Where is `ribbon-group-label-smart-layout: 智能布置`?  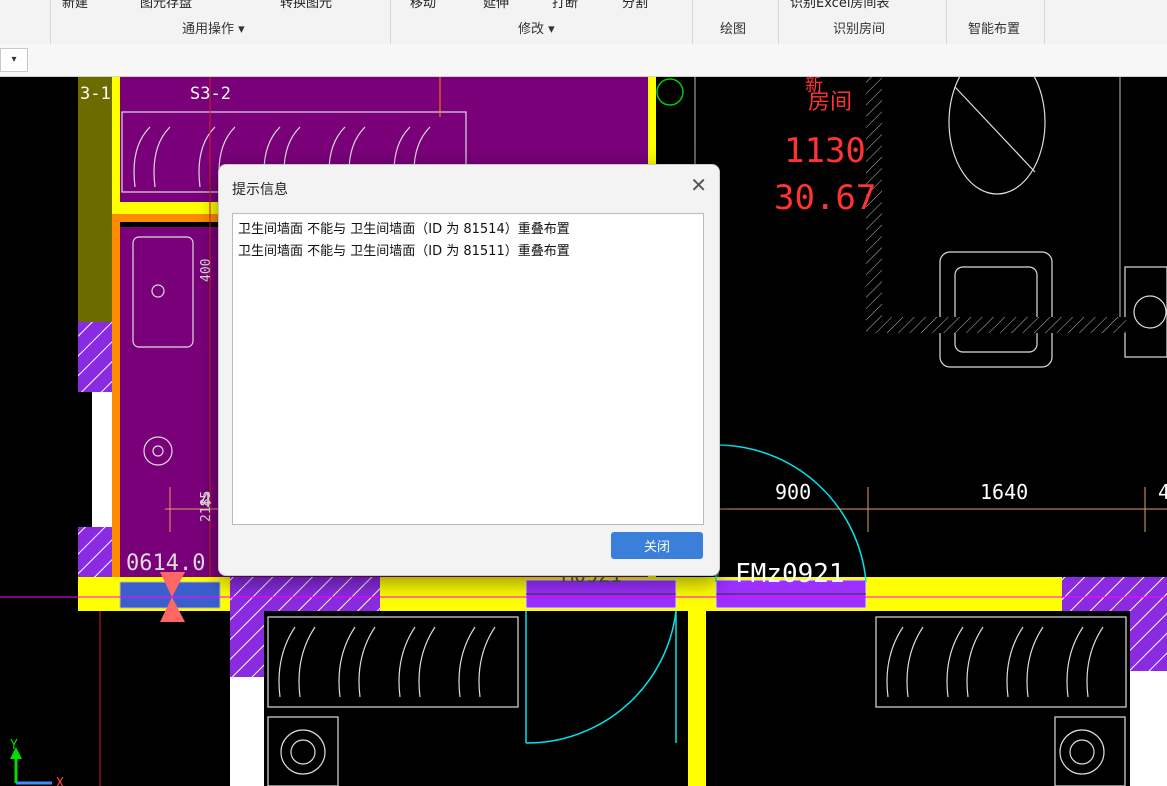 ribbon-group-label-smart-layout: 智能布置 is located at coordinates (994, 27).